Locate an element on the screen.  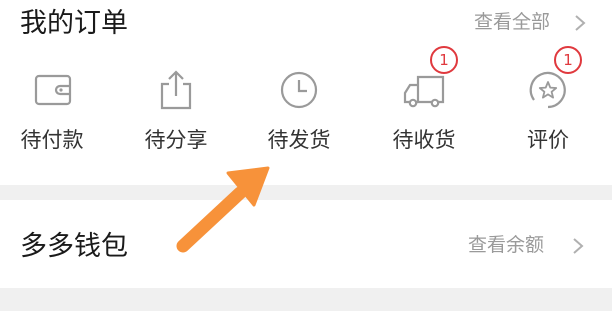
truck-icon is located at coordinates (424, 91).